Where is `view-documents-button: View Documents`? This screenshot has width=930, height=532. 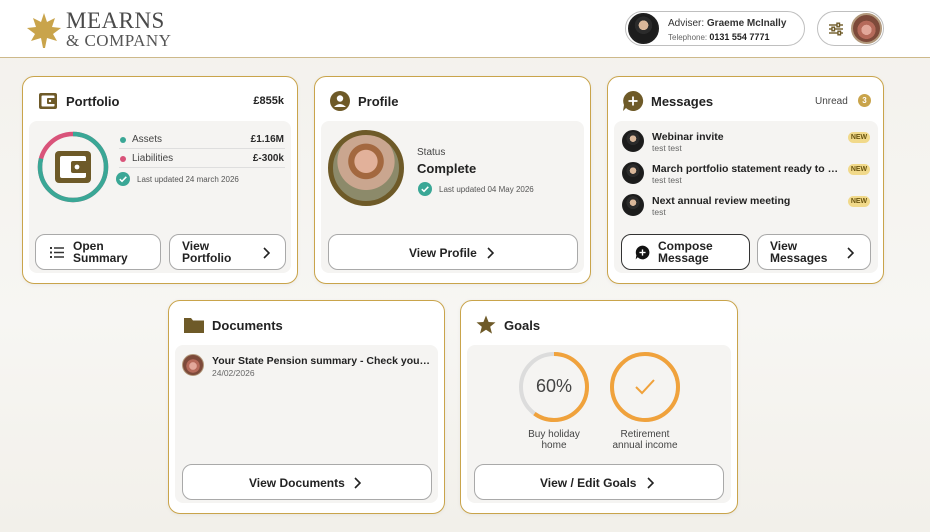 view-documents-button: View Documents is located at coordinates (307, 482).